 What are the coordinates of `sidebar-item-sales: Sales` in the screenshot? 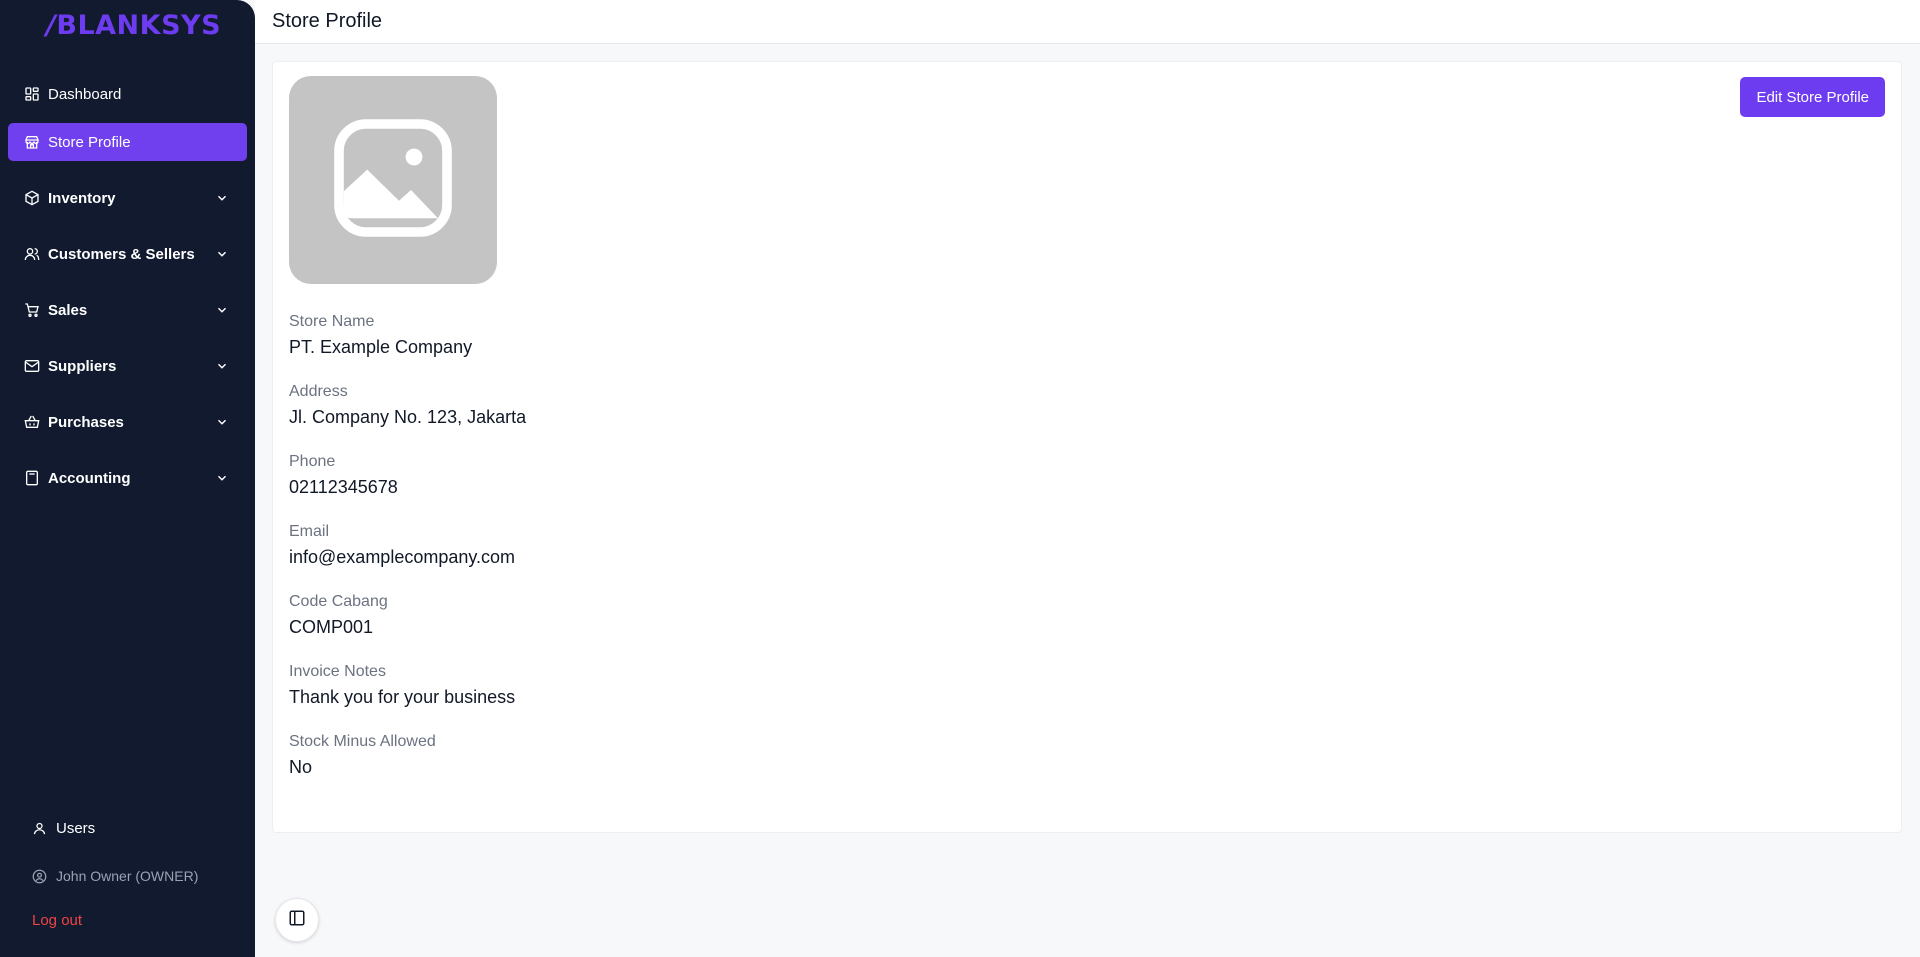 It's located at (127, 310).